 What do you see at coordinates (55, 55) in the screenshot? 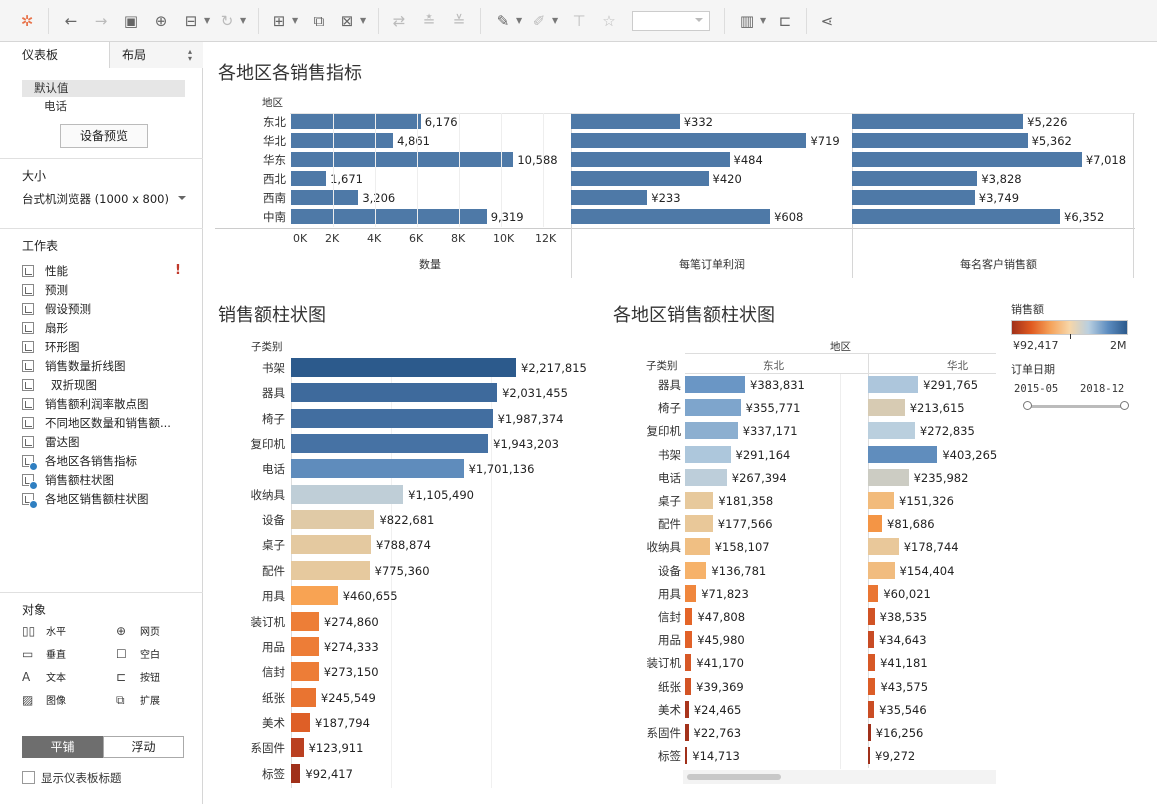
I see `tab-dashboard: 仪表板` at bounding box center [55, 55].